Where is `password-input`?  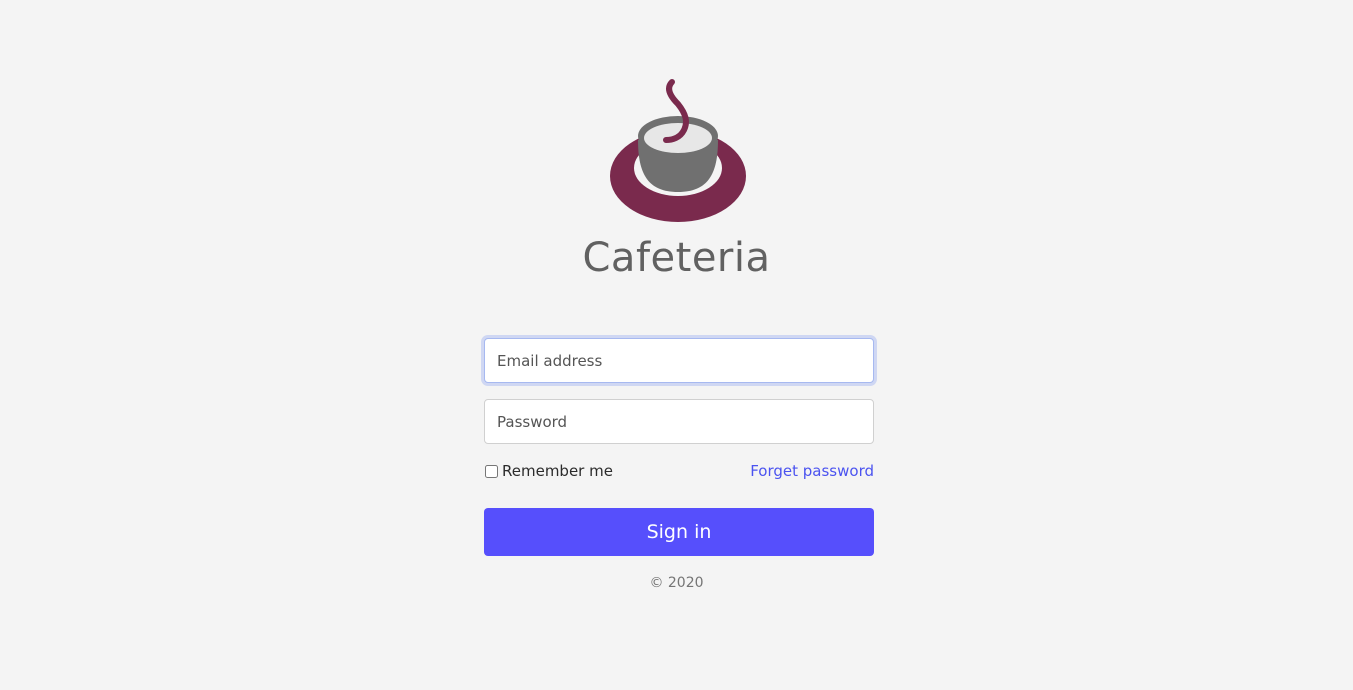
password-input is located at coordinates (679, 421).